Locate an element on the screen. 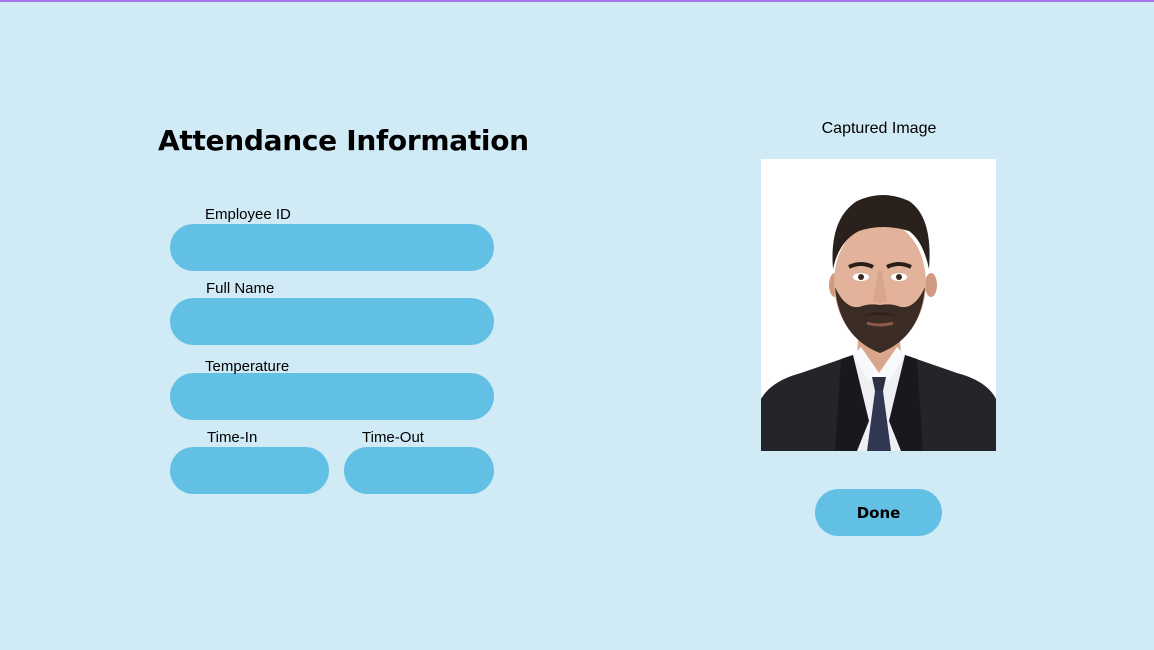  time-out-label: Time-Out is located at coordinates (393, 437).